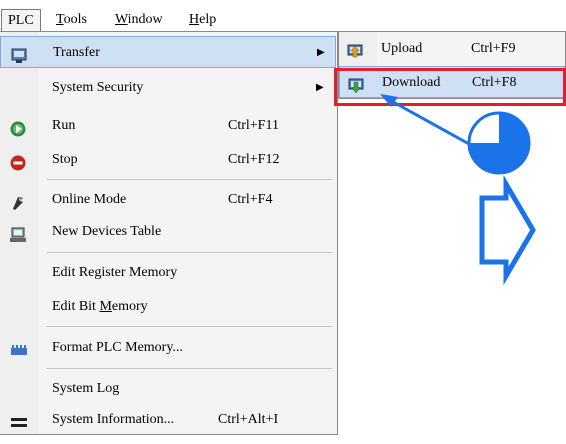 The width and height of the screenshot is (566, 444). Describe the element at coordinates (499, 143) in the screenshot. I see `timer-circle-icon` at that location.